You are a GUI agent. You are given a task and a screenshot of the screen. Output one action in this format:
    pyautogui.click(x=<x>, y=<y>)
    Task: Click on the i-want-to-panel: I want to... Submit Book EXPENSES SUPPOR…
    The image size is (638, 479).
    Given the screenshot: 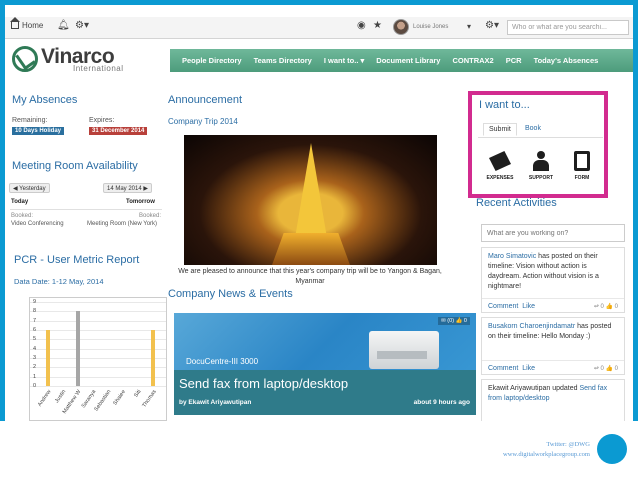 What is the action you would take?
    pyautogui.click(x=538, y=144)
    